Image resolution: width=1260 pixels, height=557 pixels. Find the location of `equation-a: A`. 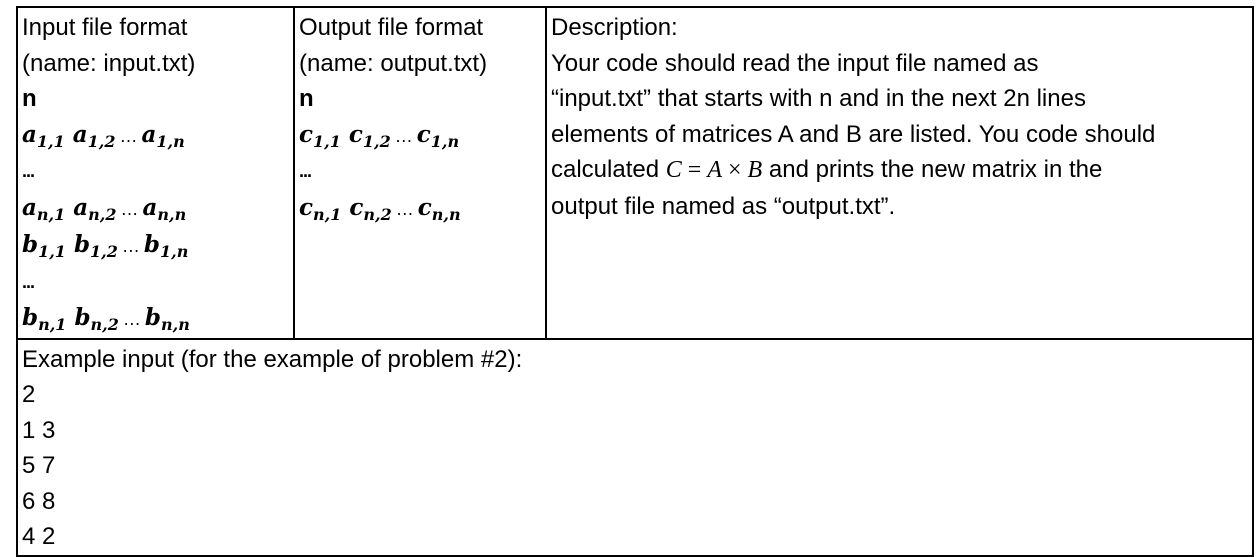

equation-a: A is located at coordinates (714, 170).